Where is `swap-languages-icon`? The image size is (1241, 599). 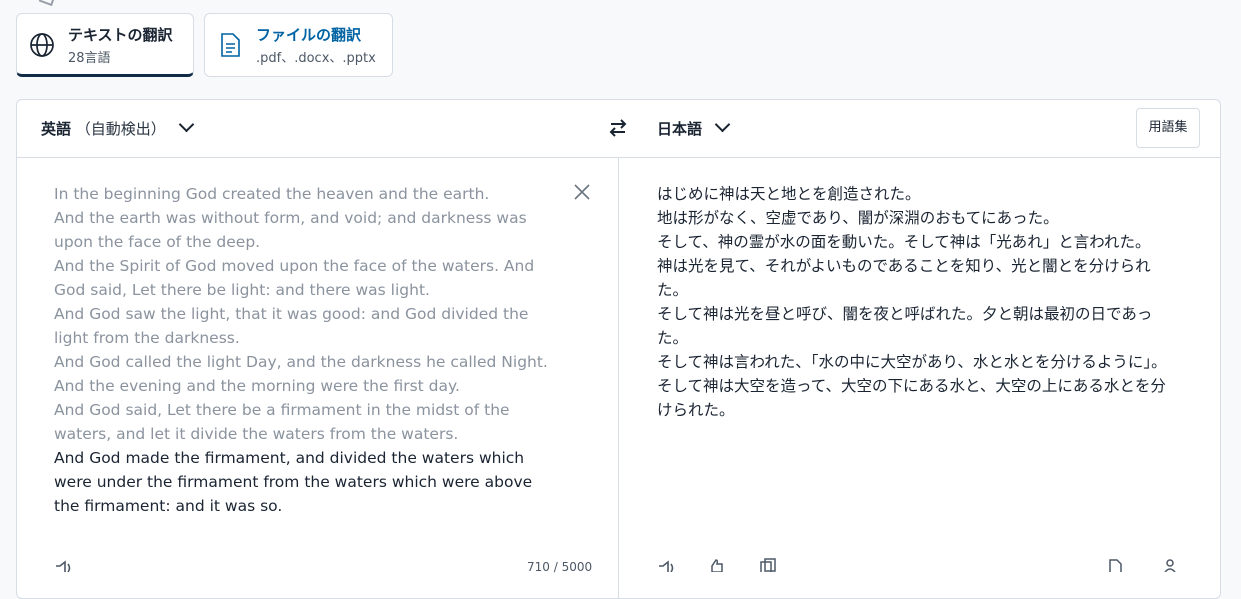
swap-languages-icon is located at coordinates (618, 128).